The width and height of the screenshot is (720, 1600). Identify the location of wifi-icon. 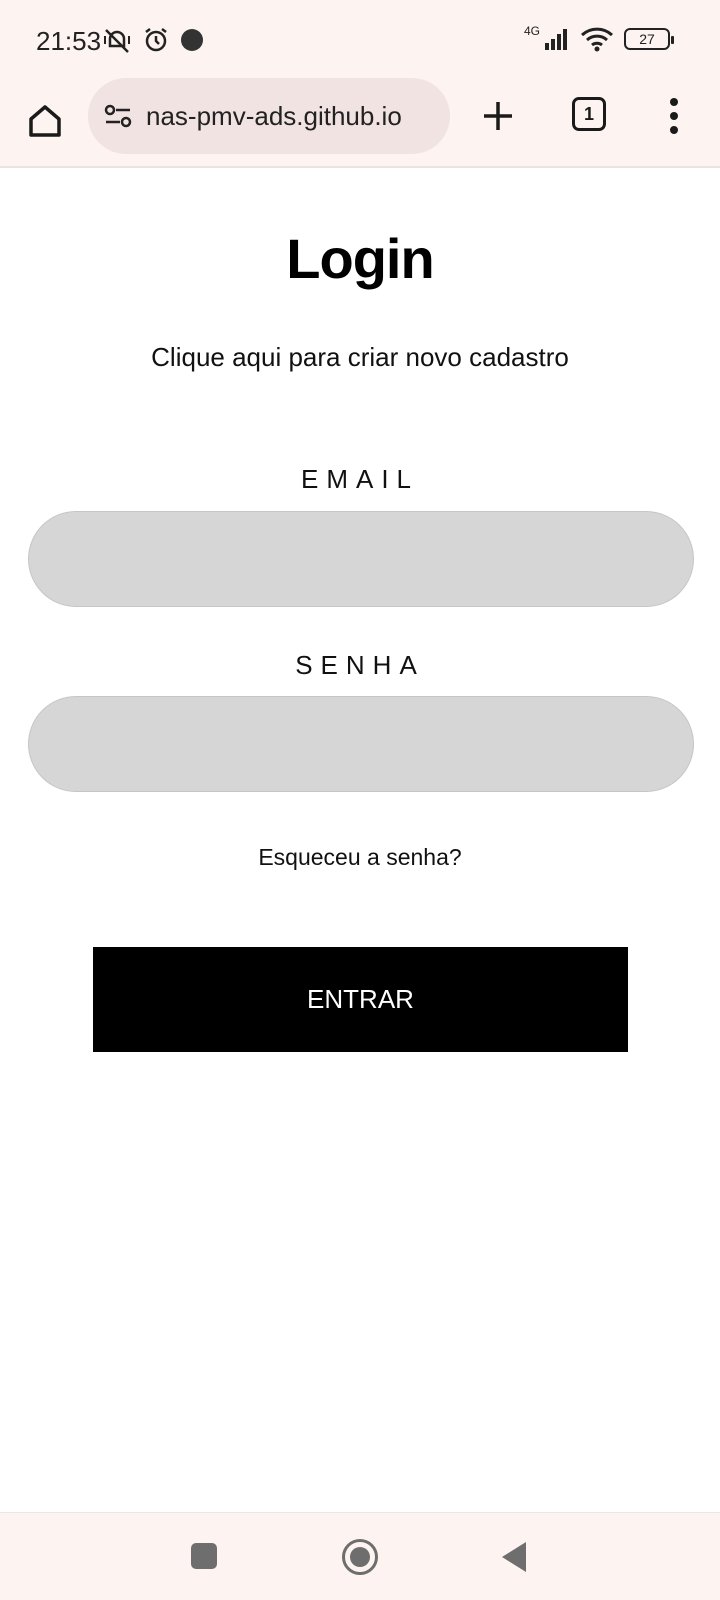
(597, 39).